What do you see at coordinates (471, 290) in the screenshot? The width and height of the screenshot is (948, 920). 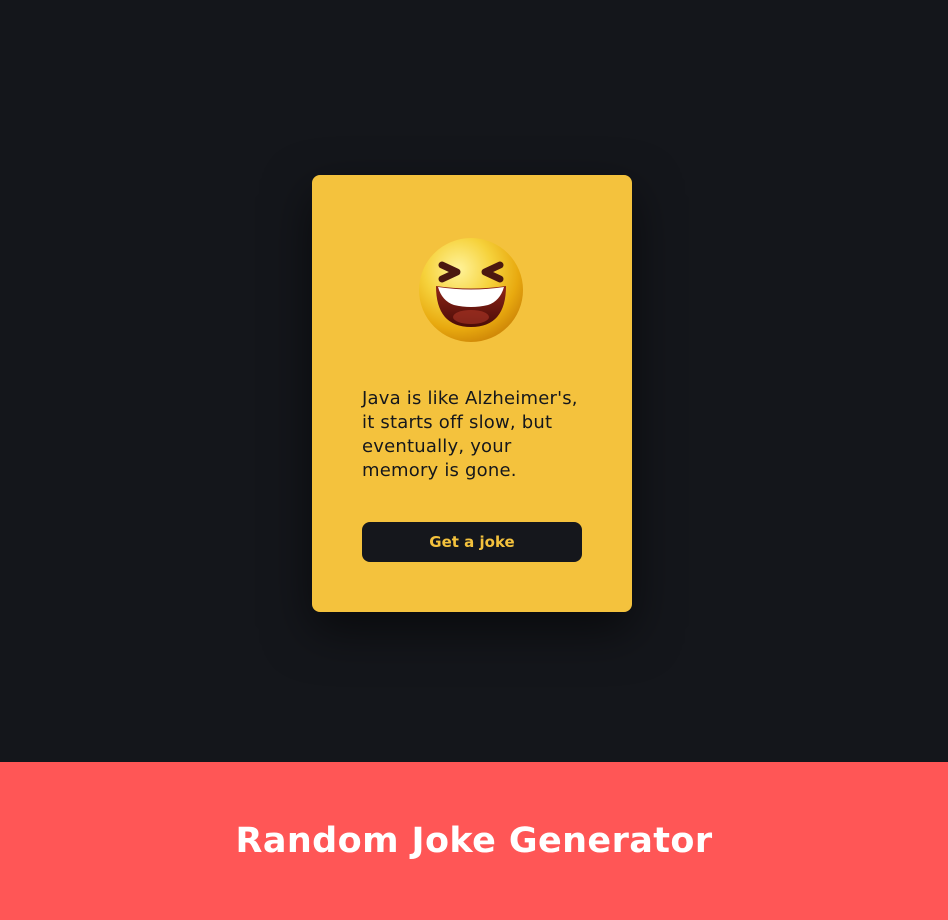 I see `laughing-face-icon` at bounding box center [471, 290].